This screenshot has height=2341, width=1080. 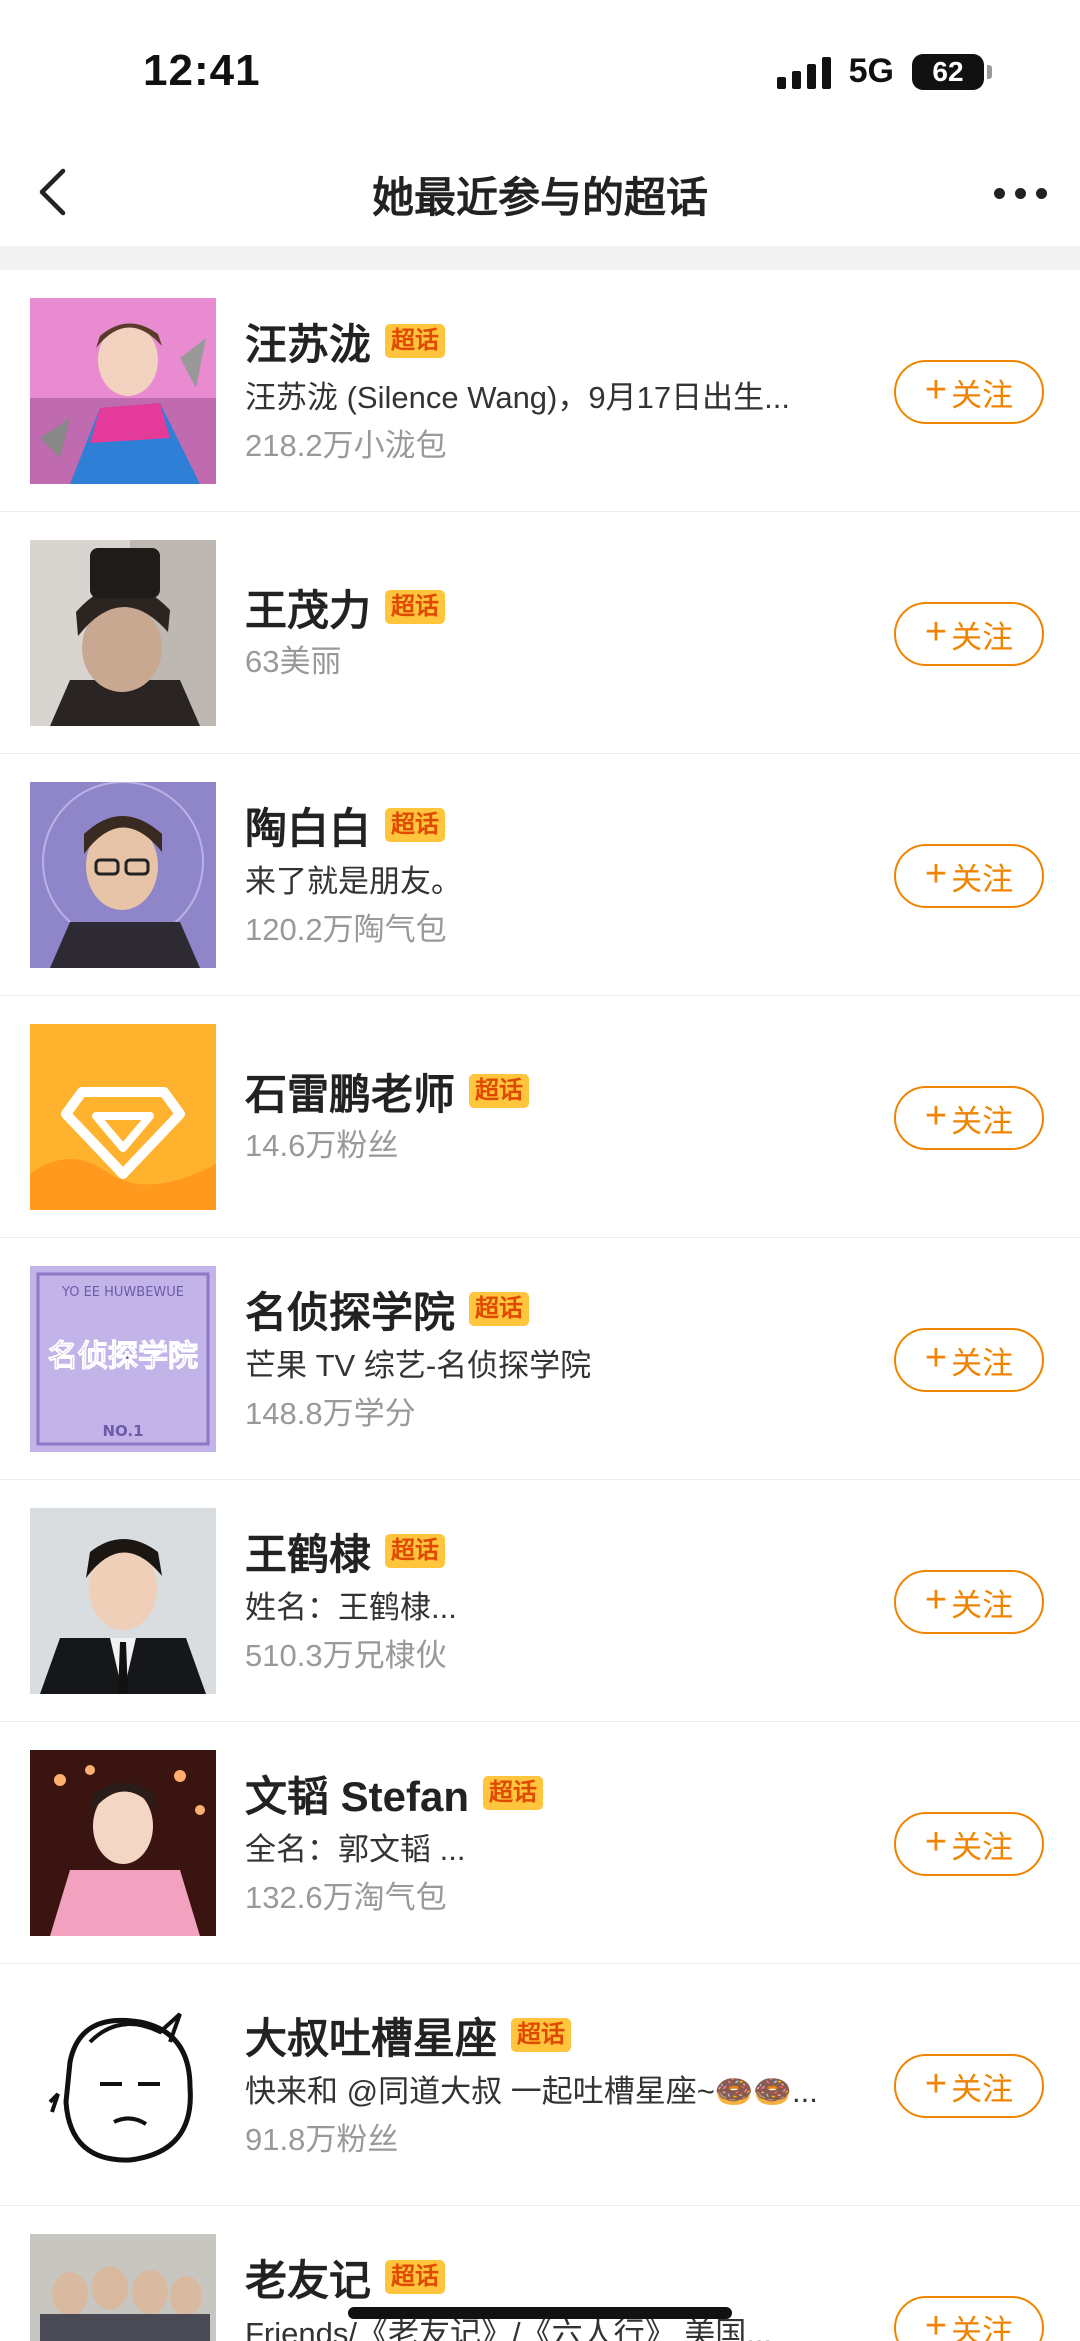 I want to click on more-options-button, so click(x=1020, y=193).